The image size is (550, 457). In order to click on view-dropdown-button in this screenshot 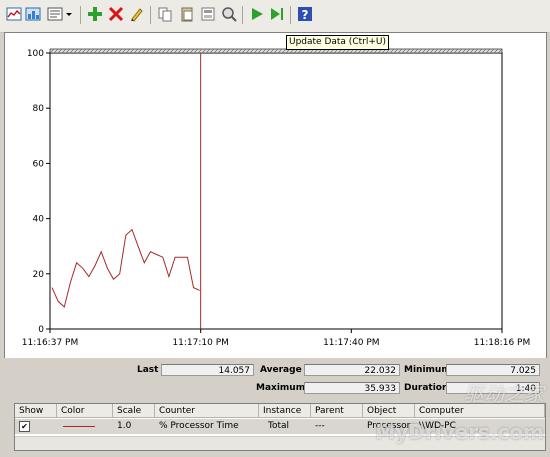, I will do `click(69, 15)`.